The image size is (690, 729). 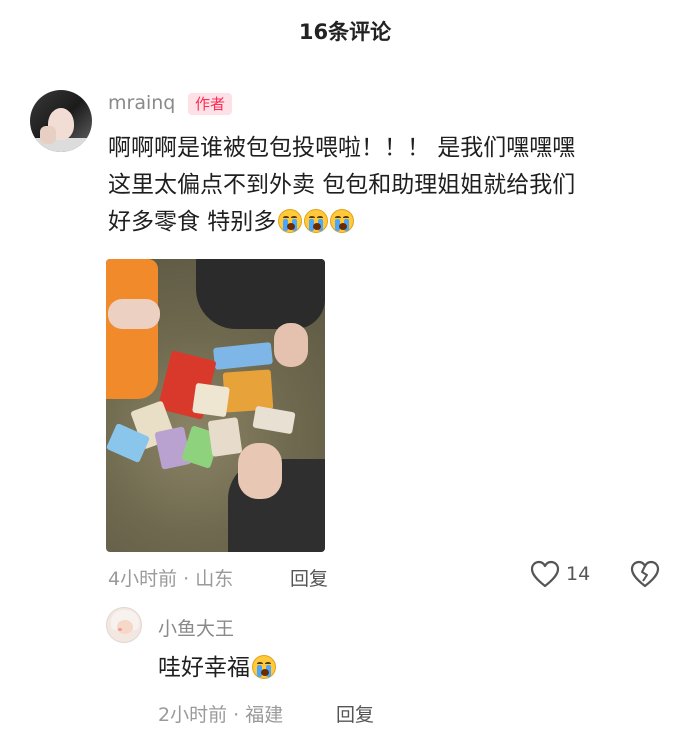 I want to click on comment-text-line-3: 好多零食 特别多, so click(x=388, y=222).